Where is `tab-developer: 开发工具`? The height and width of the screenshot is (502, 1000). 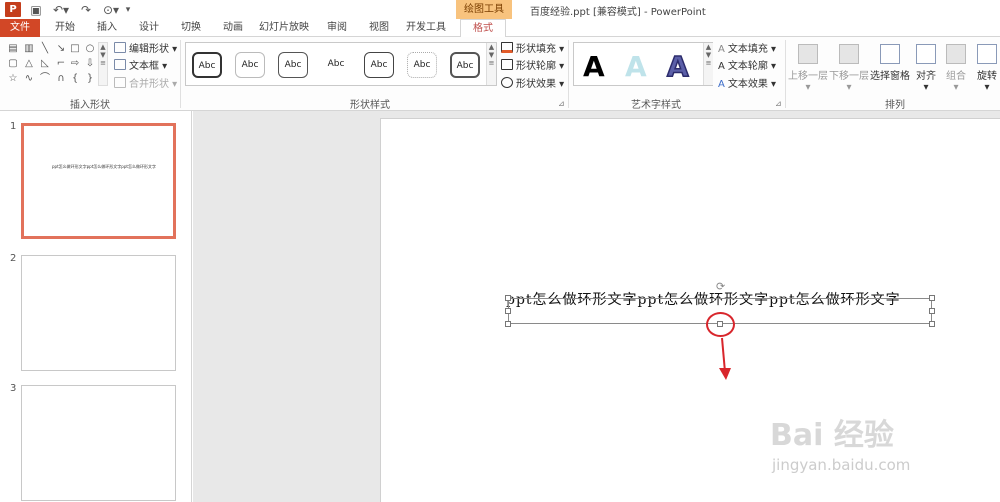
tab-developer: 开发工具 is located at coordinates (426, 28).